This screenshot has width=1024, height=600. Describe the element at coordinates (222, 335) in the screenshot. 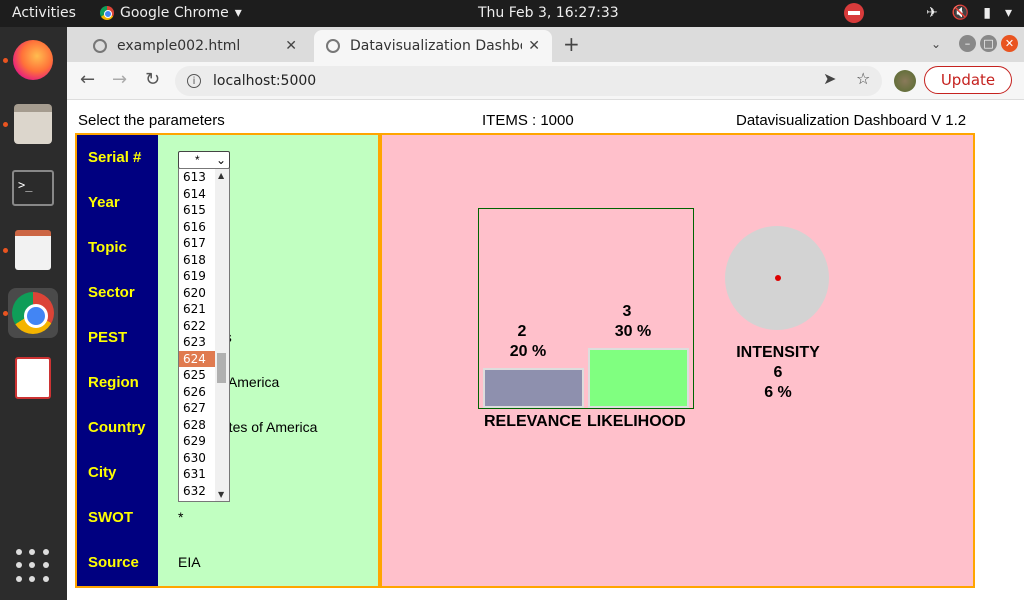

I see `dropdown-scrollbar: ▲ ▼` at that location.